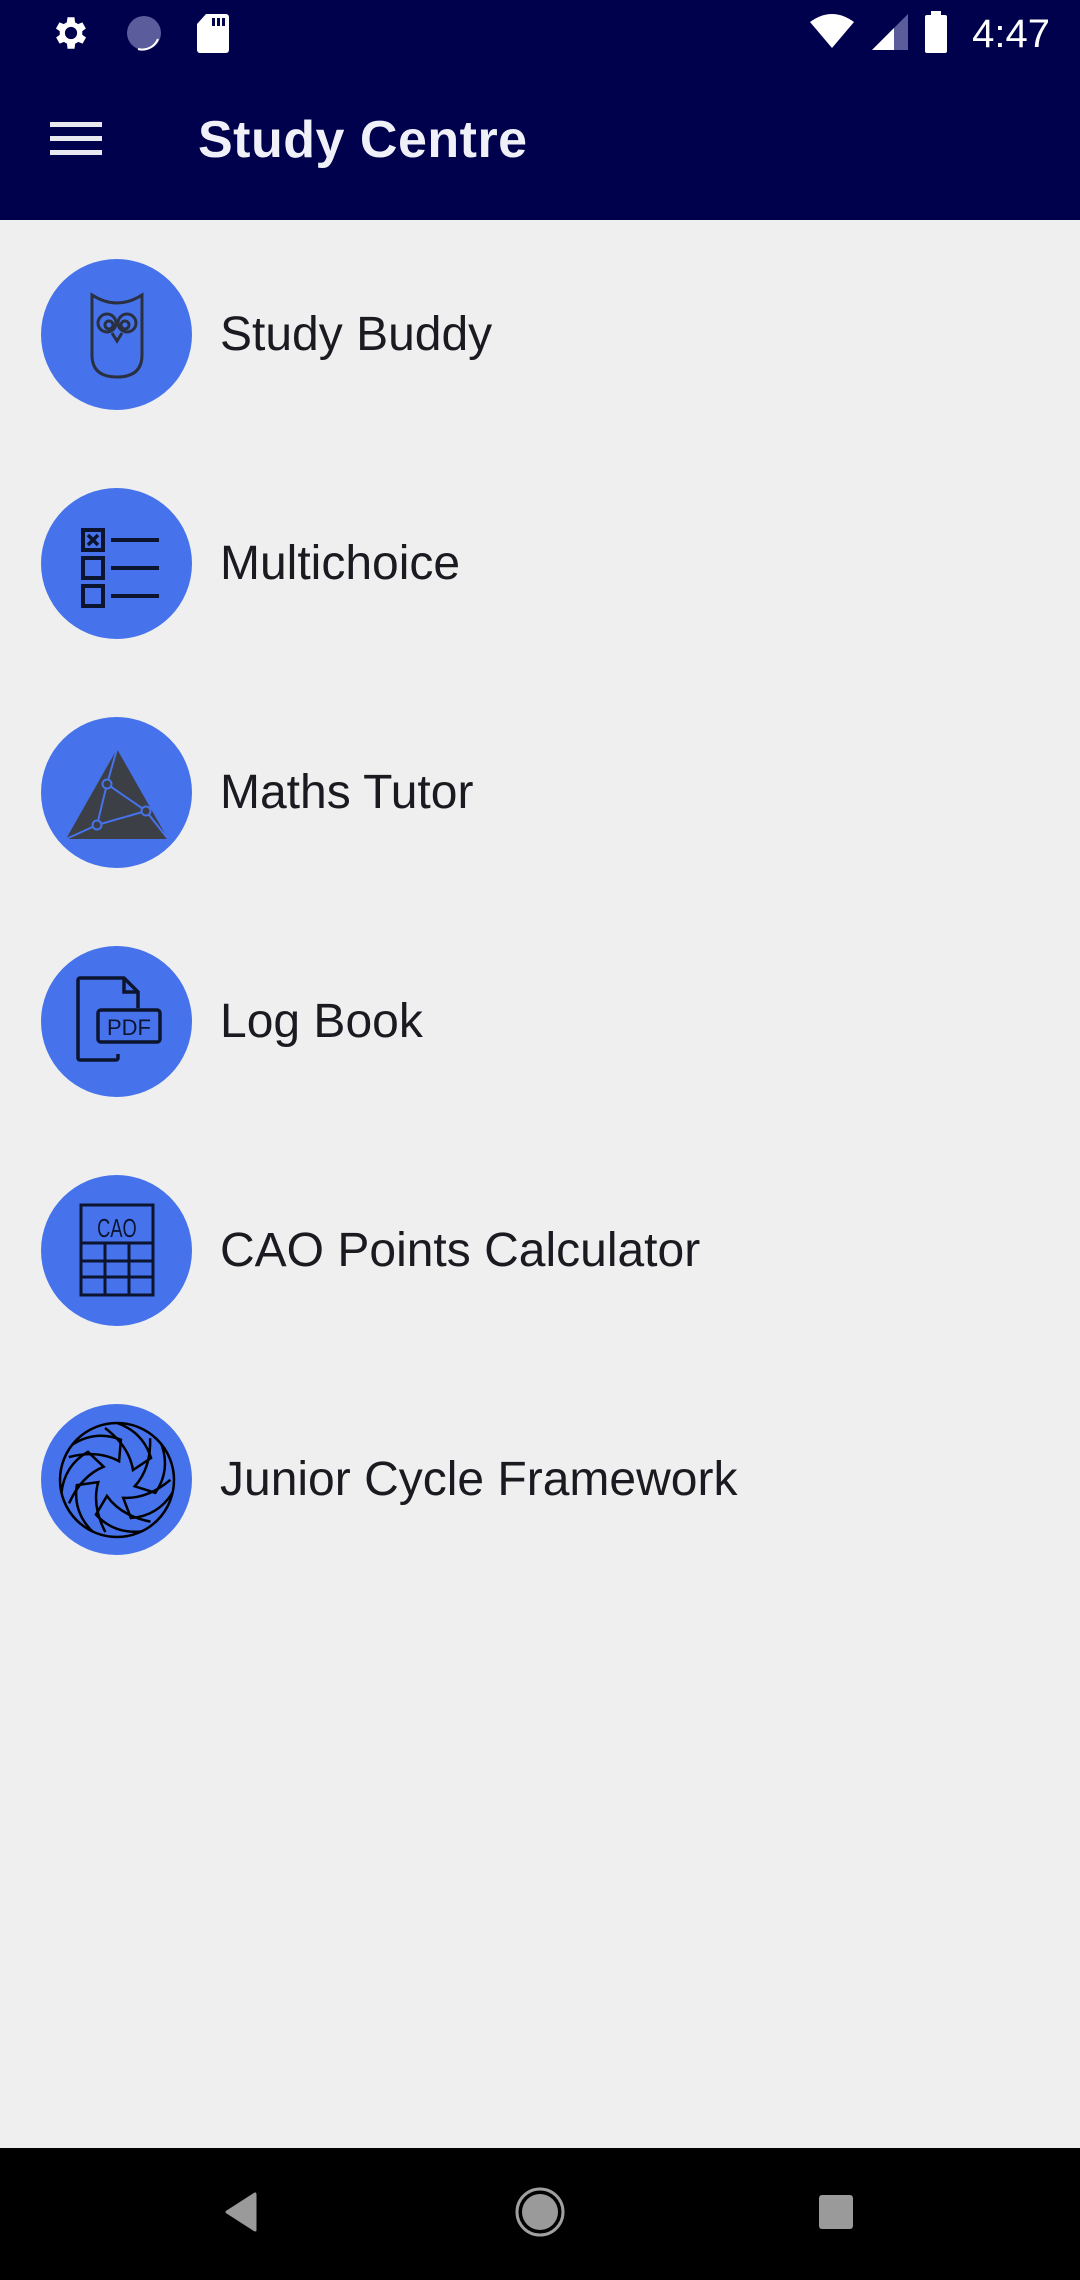 The width and height of the screenshot is (1080, 2280). I want to click on menu-item-cao-points-calculator: CAO CAO Points Calculator, so click(540, 1250).